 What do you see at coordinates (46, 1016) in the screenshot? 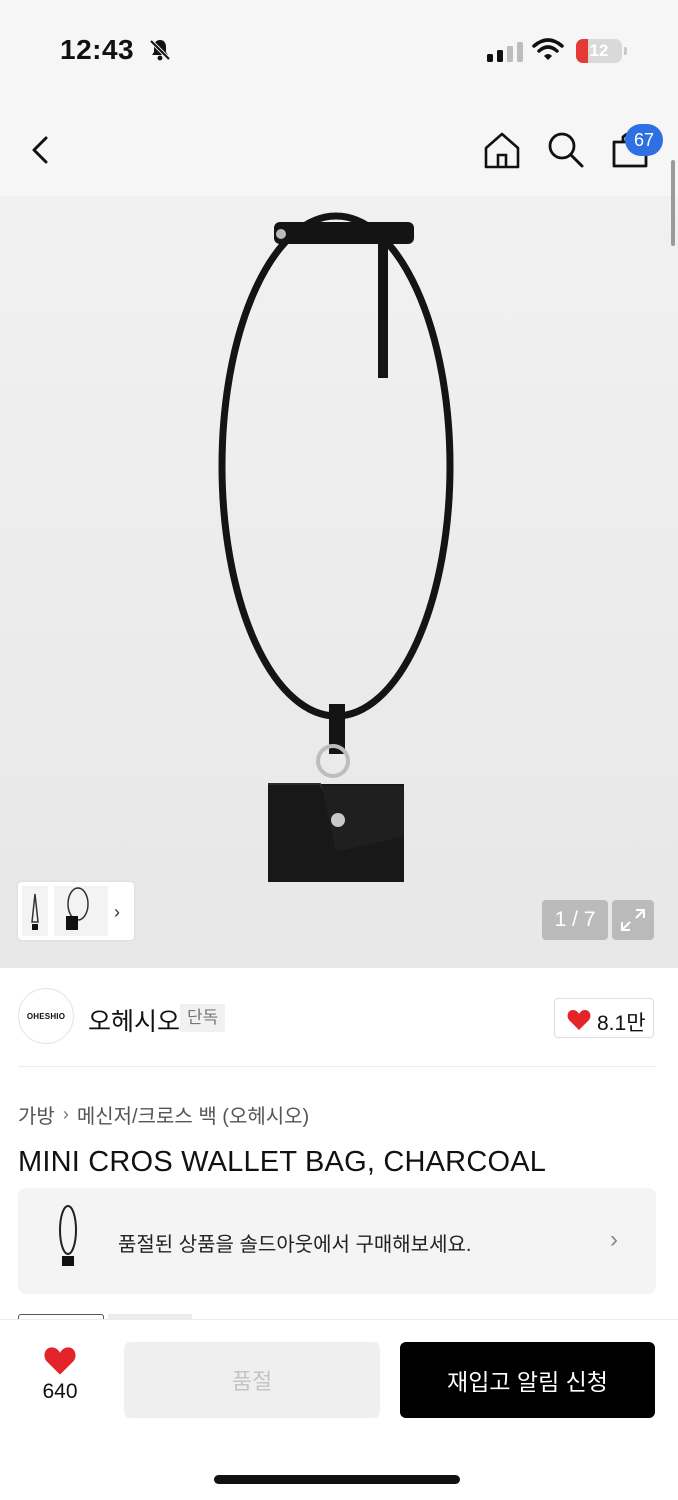
I see `brand-logo: OHESHIO` at bounding box center [46, 1016].